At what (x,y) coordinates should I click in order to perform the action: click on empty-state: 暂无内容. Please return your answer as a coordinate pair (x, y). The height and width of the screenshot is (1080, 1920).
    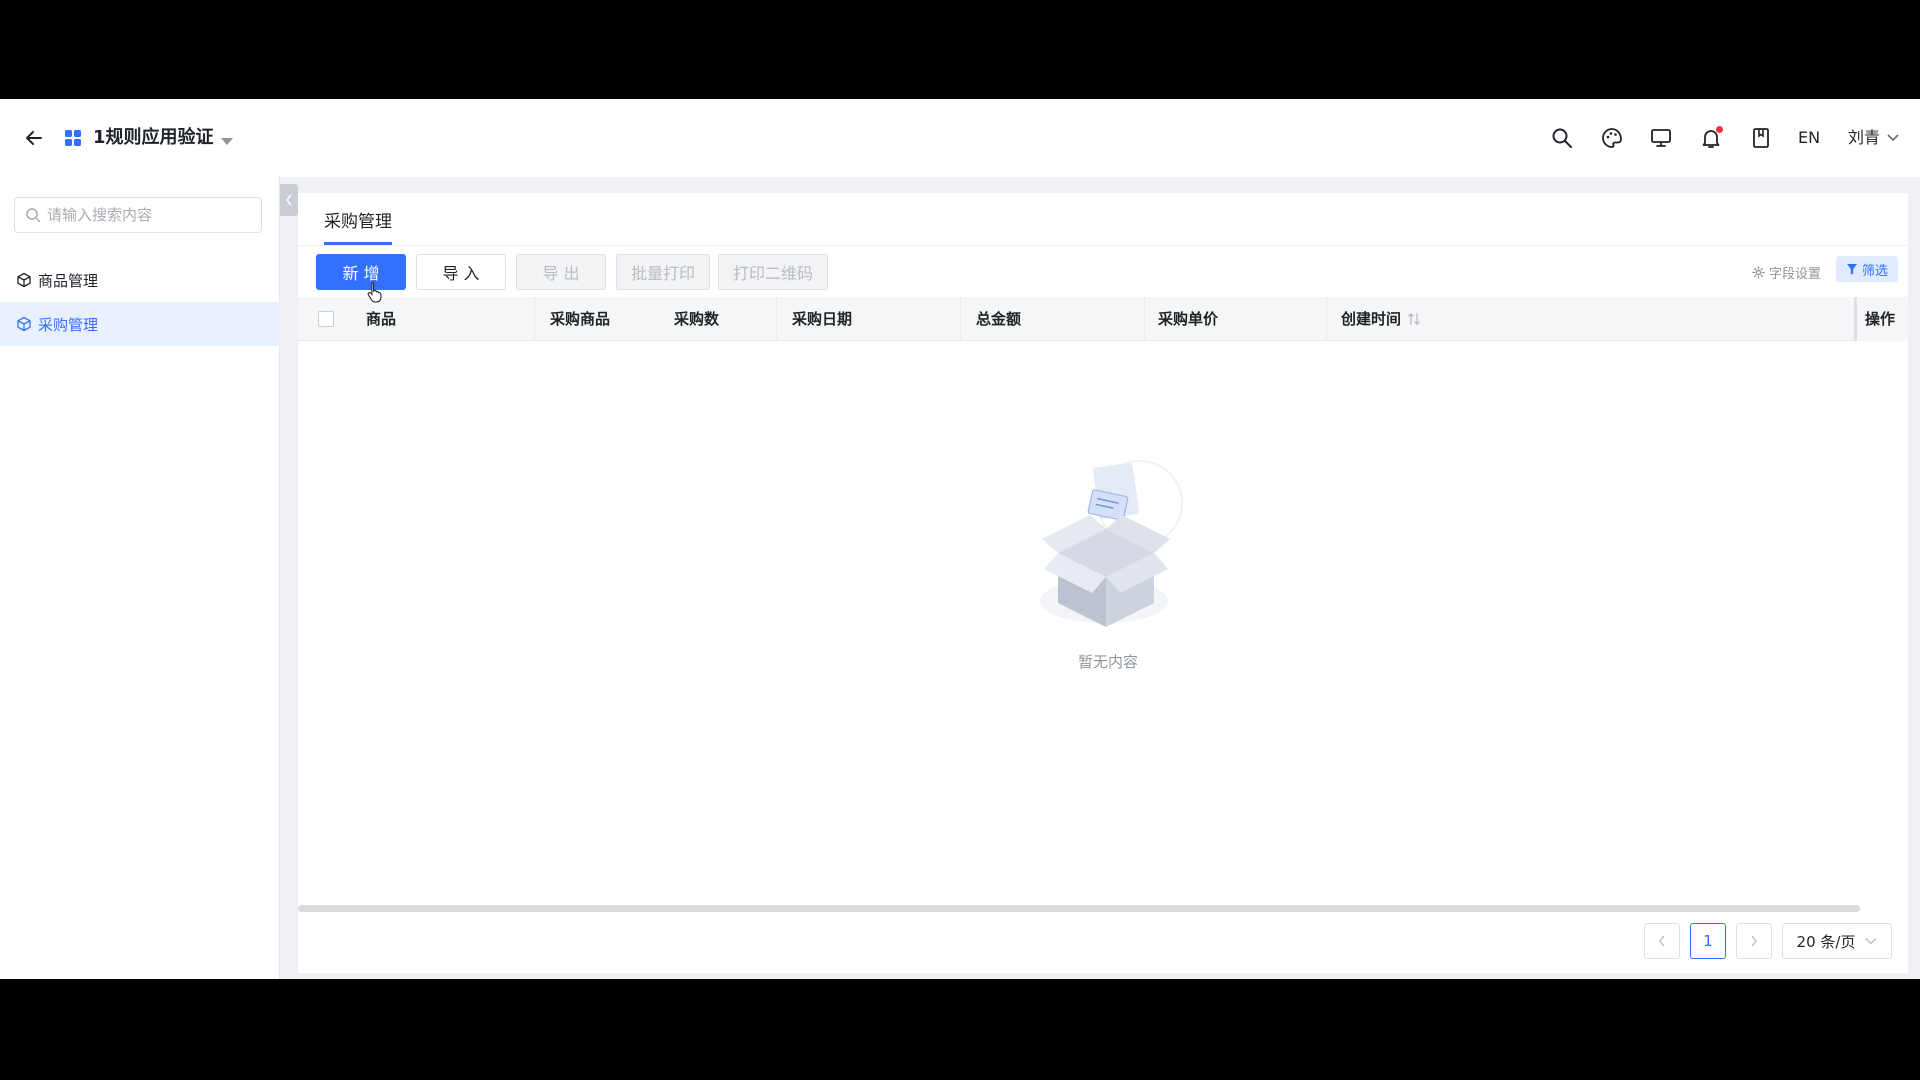
    Looking at the image, I should click on (1108, 557).